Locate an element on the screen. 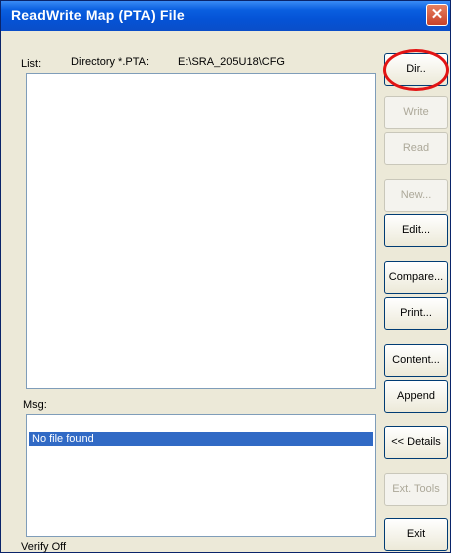  directory-path: E:\SRA_205U18\CFG is located at coordinates (231, 62).